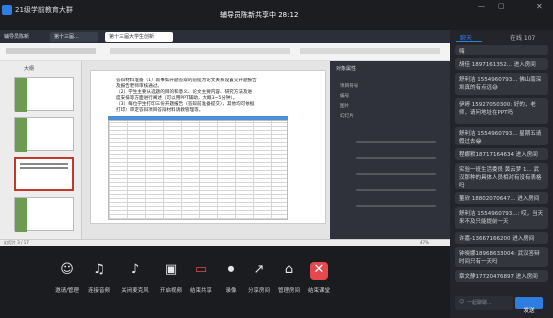 Image resolution: width=553 pixels, height=318 pixels. Describe the element at coordinates (501, 111) in the screenshot. I see `chat-message: 伊婷 15927050300: 好的，老师，请问地址在PPT吗` at that location.